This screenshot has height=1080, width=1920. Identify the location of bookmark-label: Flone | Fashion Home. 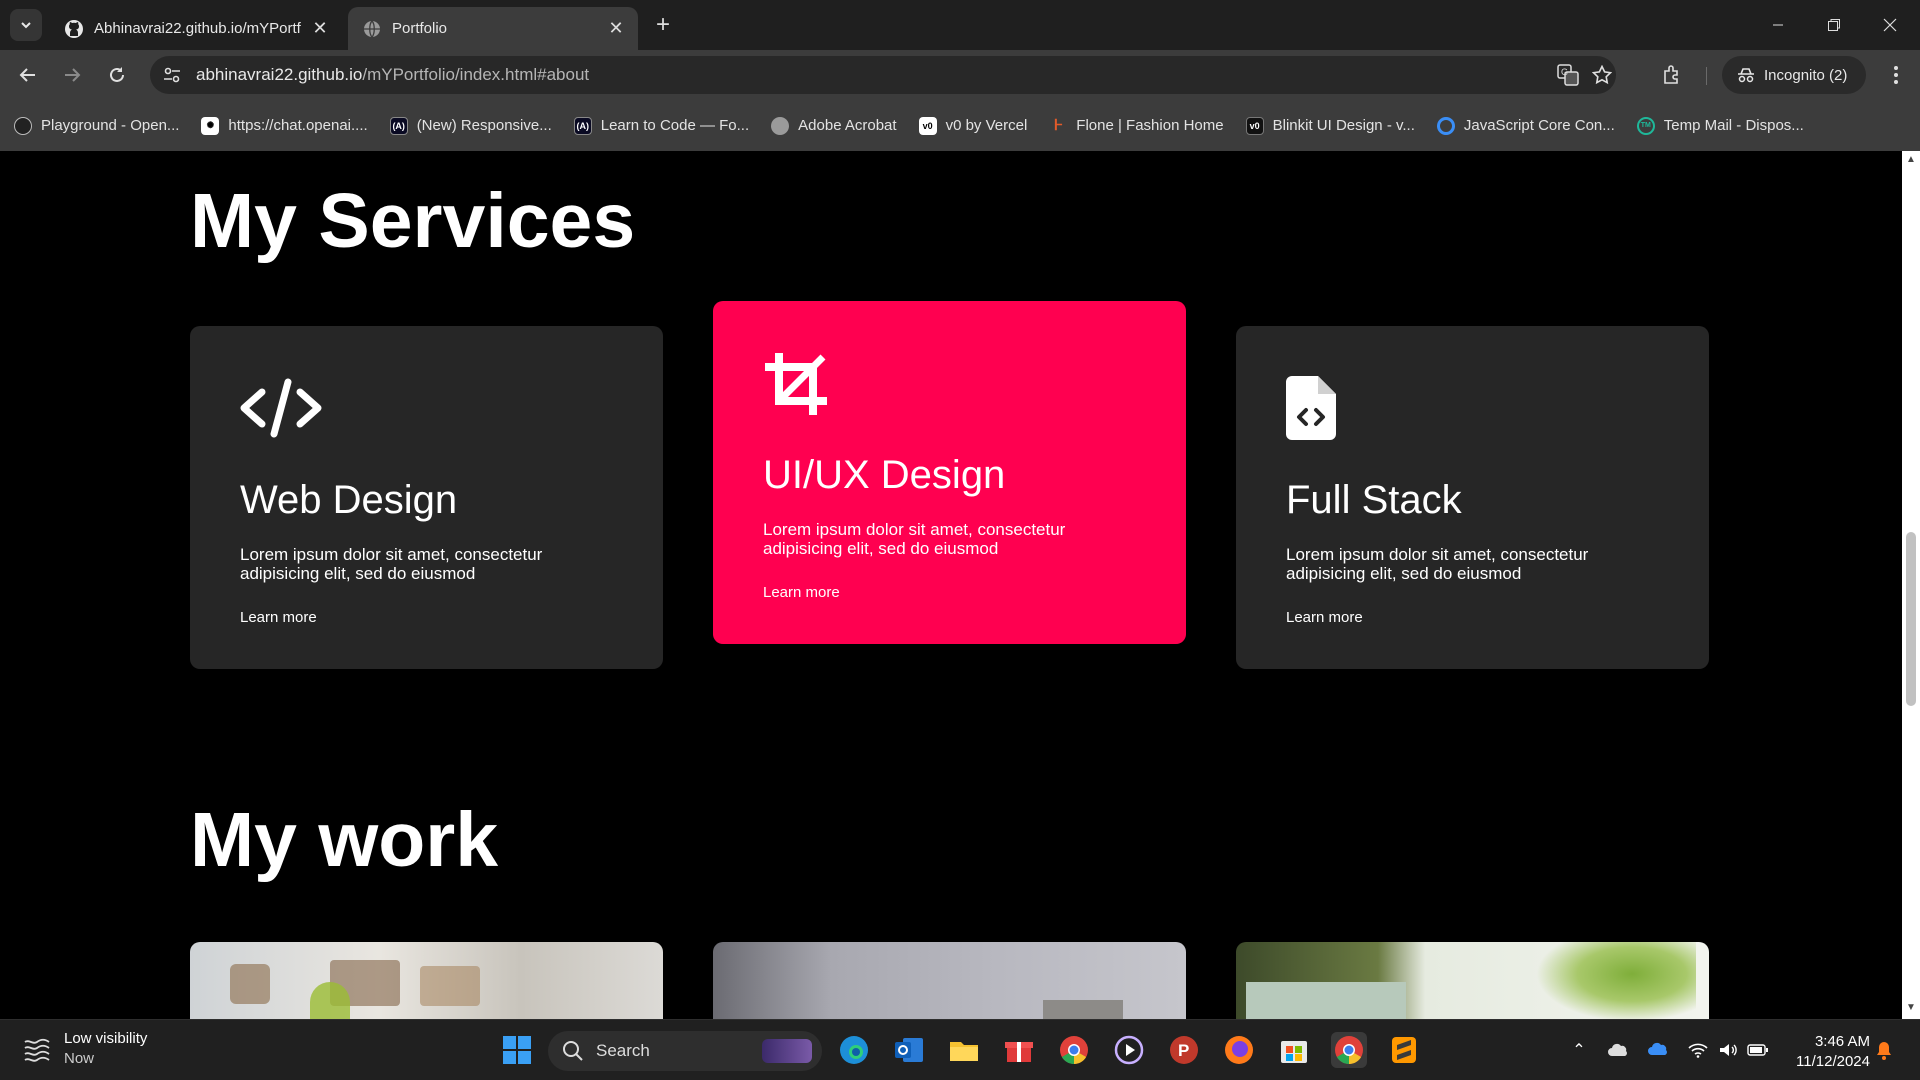
(1150, 125).